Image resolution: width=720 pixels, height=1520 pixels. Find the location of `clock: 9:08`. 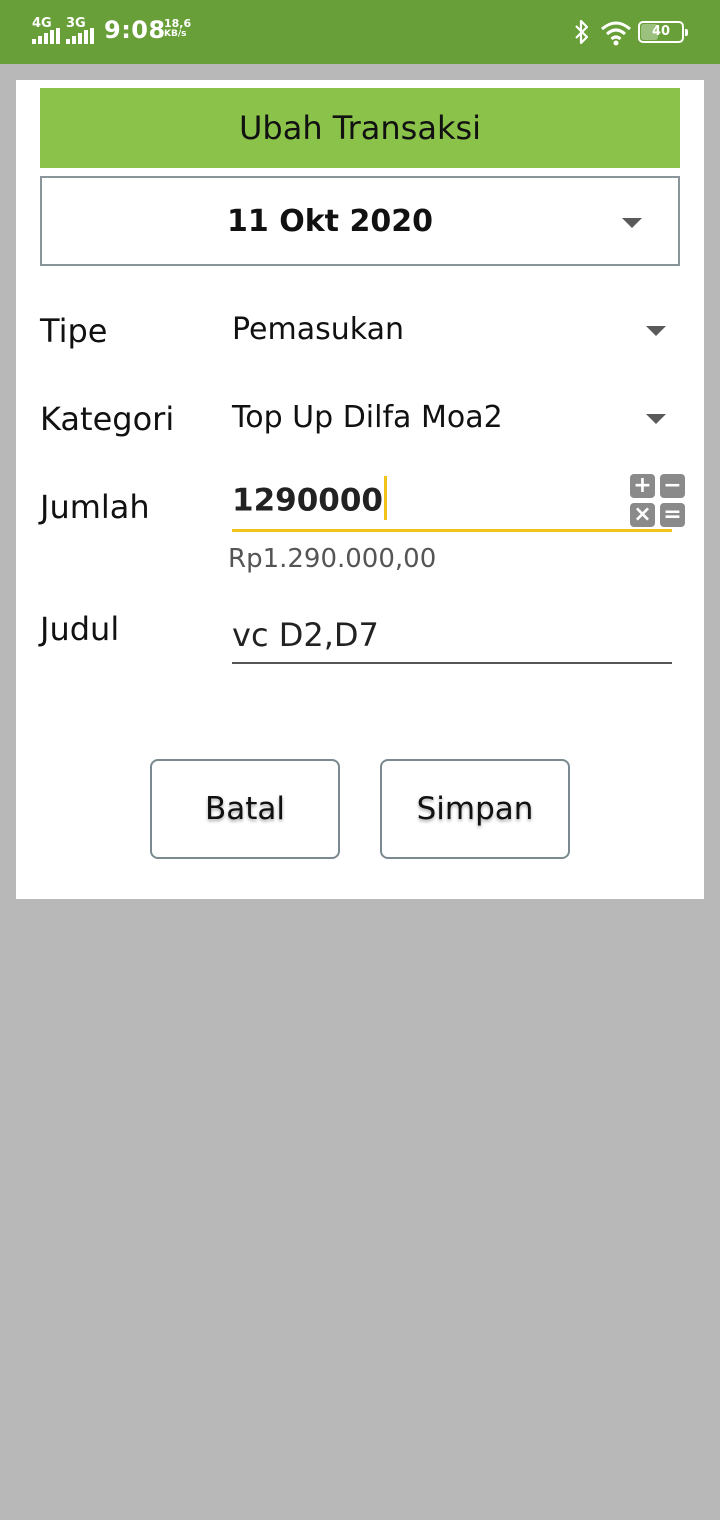

clock: 9:08 is located at coordinates (135, 30).